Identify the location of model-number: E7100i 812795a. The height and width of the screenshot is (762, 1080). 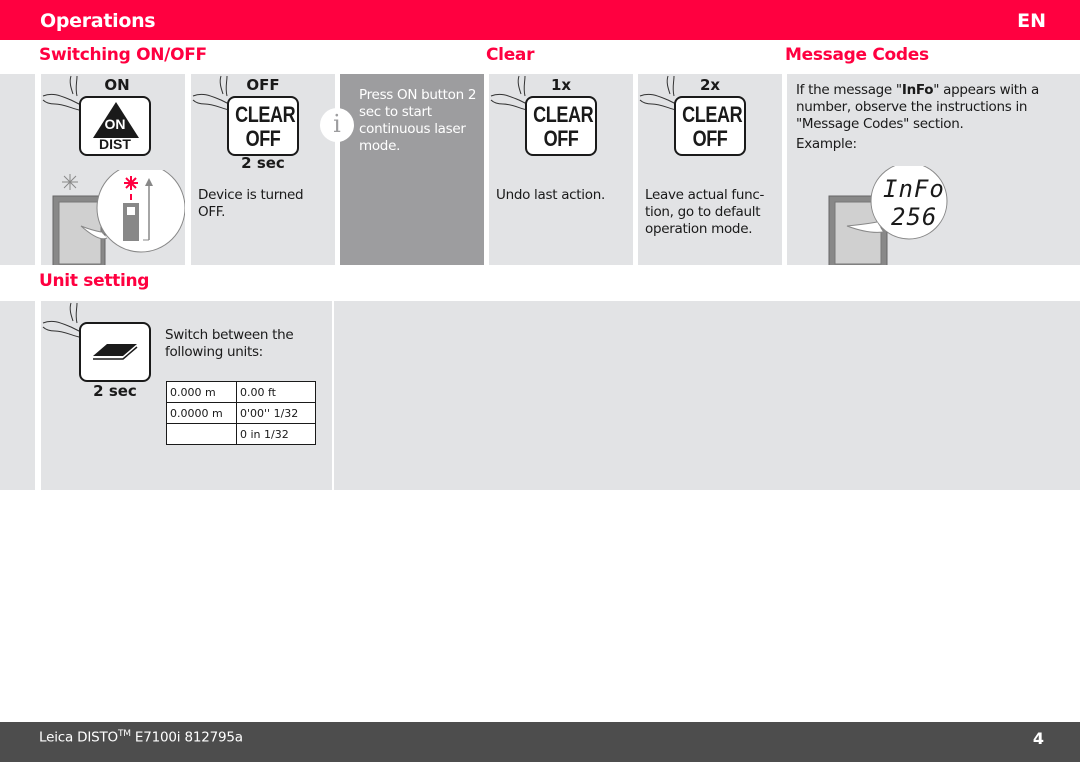
(186, 737).